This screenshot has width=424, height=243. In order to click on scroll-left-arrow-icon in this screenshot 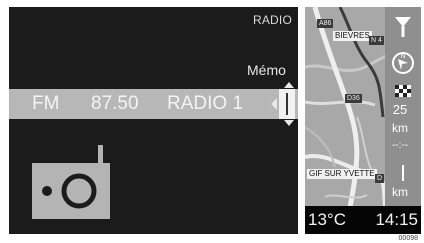, I will do `click(274, 104)`.